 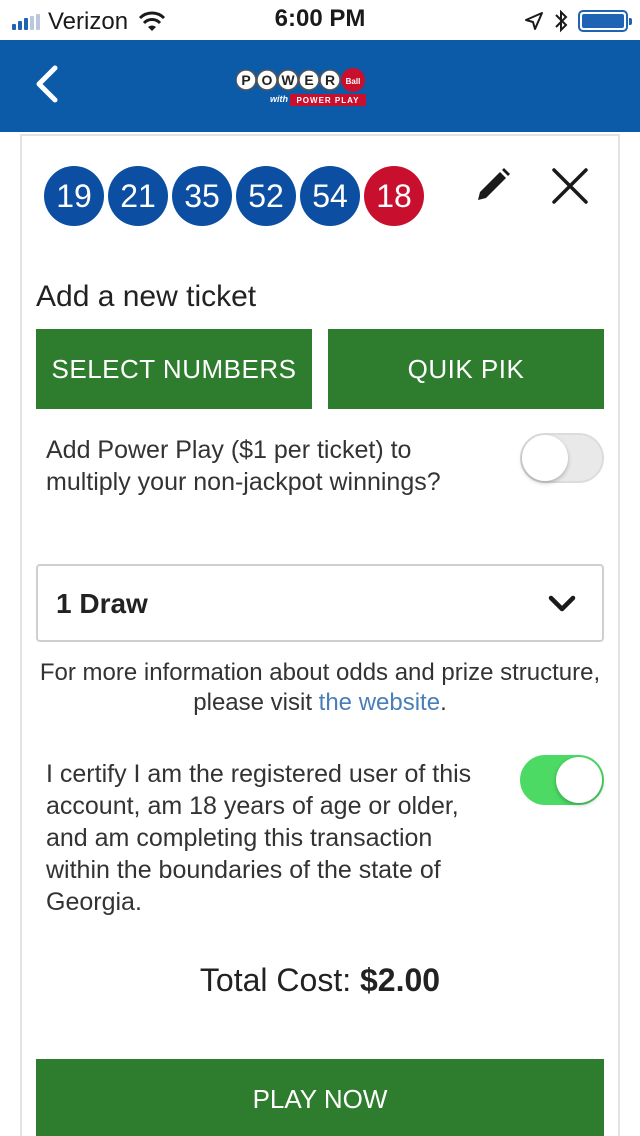 I want to click on ticket-numbers: 19 21 35 52 54 18, so click(x=234, y=196).